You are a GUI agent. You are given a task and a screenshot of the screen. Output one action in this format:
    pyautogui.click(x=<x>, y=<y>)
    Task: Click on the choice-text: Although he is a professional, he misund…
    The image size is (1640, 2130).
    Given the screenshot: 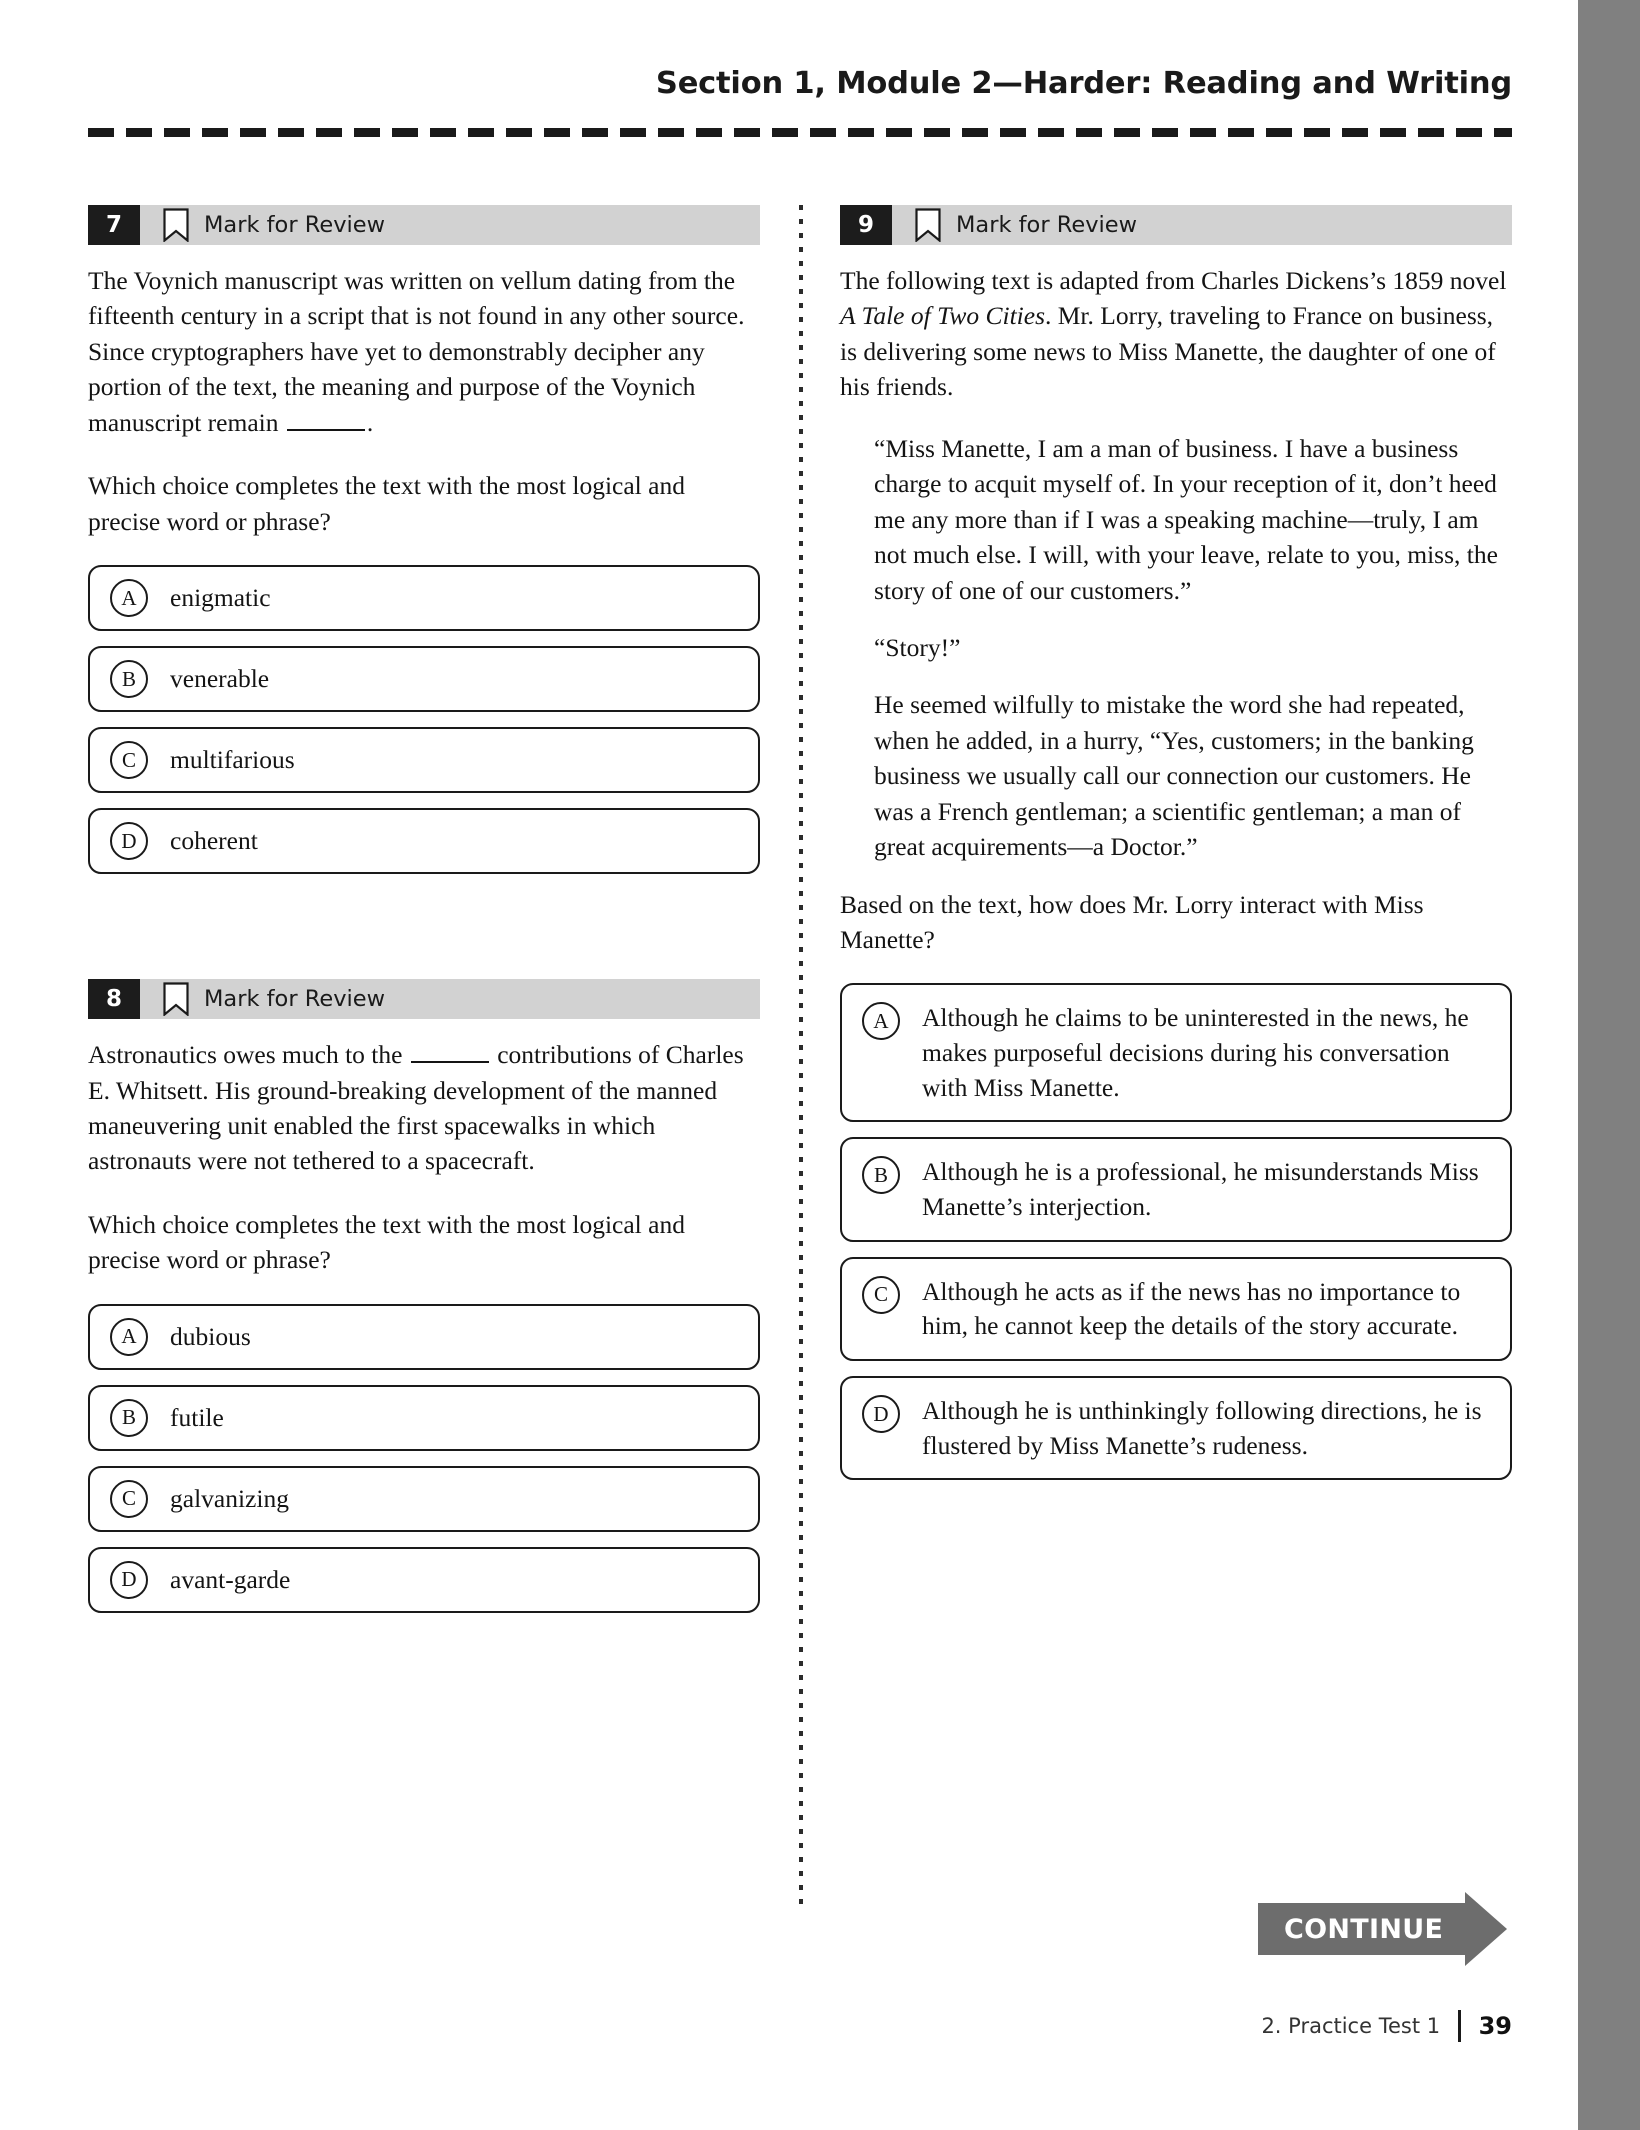 What is the action you would take?
    pyautogui.click(x=1200, y=1189)
    